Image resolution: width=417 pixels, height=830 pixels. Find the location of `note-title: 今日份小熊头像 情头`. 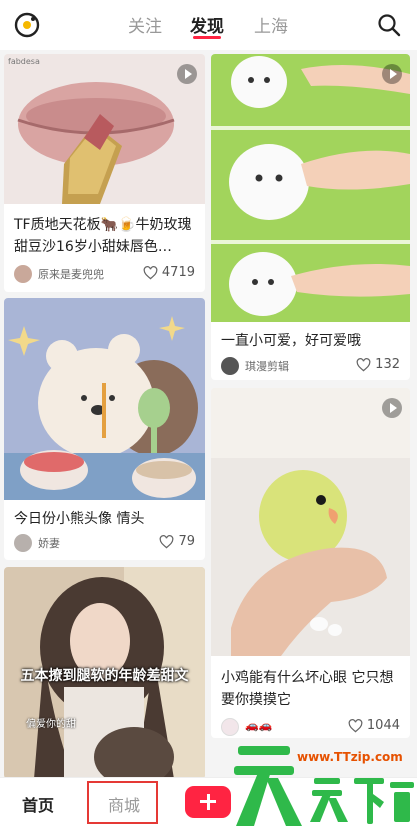

note-title: 今日份小熊头像 情头 is located at coordinates (79, 519).